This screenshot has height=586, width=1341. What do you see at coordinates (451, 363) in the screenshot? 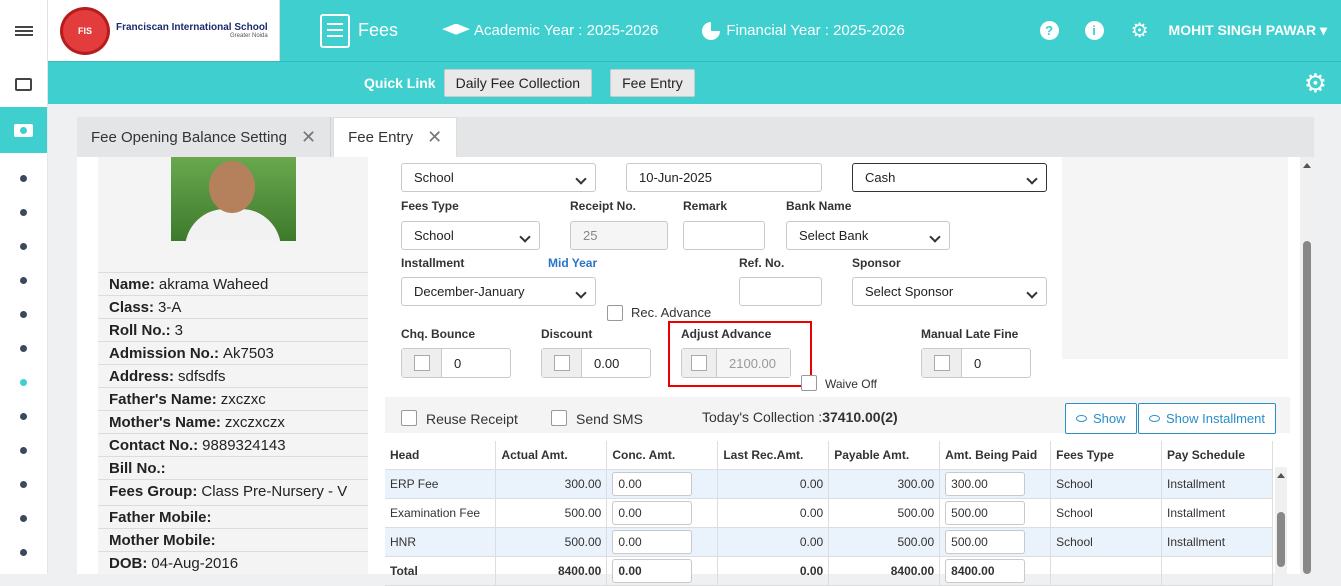
I see `chq-bounce-input: 0` at bounding box center [451, 363].